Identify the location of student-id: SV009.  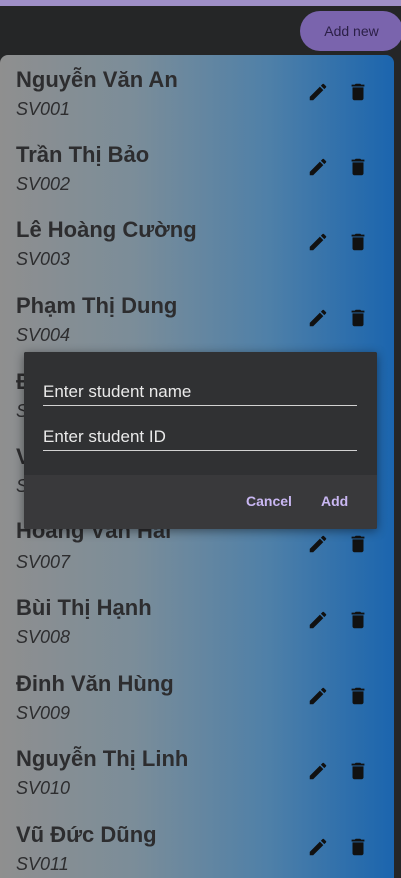
(43, 713).